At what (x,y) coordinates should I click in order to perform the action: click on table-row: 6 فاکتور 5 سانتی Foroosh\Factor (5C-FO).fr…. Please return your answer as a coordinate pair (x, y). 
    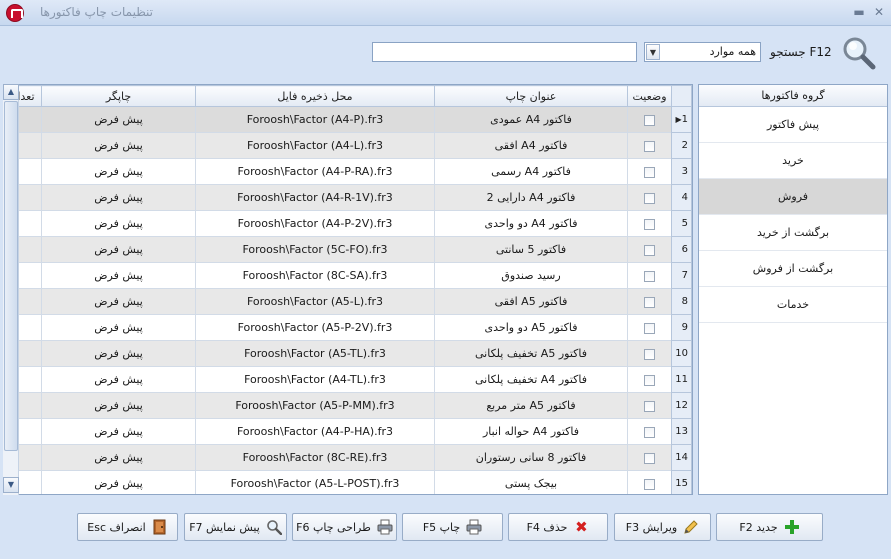
    Looking at the image, I should click on (348, 249).